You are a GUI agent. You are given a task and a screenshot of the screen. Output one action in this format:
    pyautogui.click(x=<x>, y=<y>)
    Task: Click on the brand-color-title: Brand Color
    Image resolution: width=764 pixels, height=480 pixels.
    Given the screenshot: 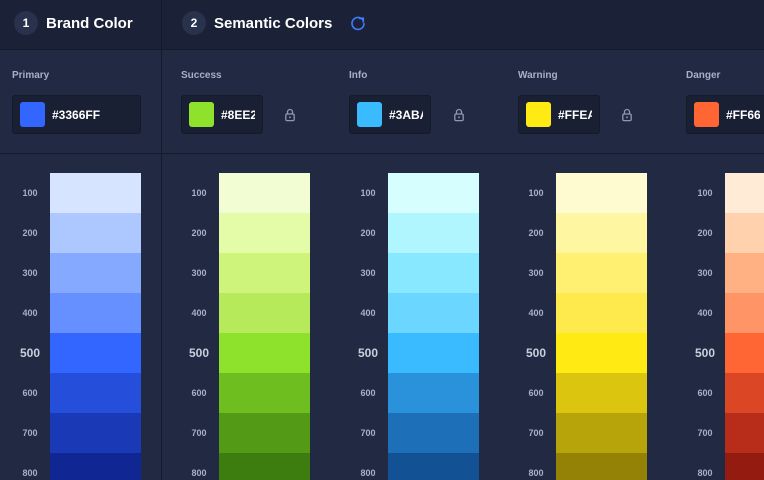 What is the action you would take?
    pyautogui.click(x=89, y=23)
    